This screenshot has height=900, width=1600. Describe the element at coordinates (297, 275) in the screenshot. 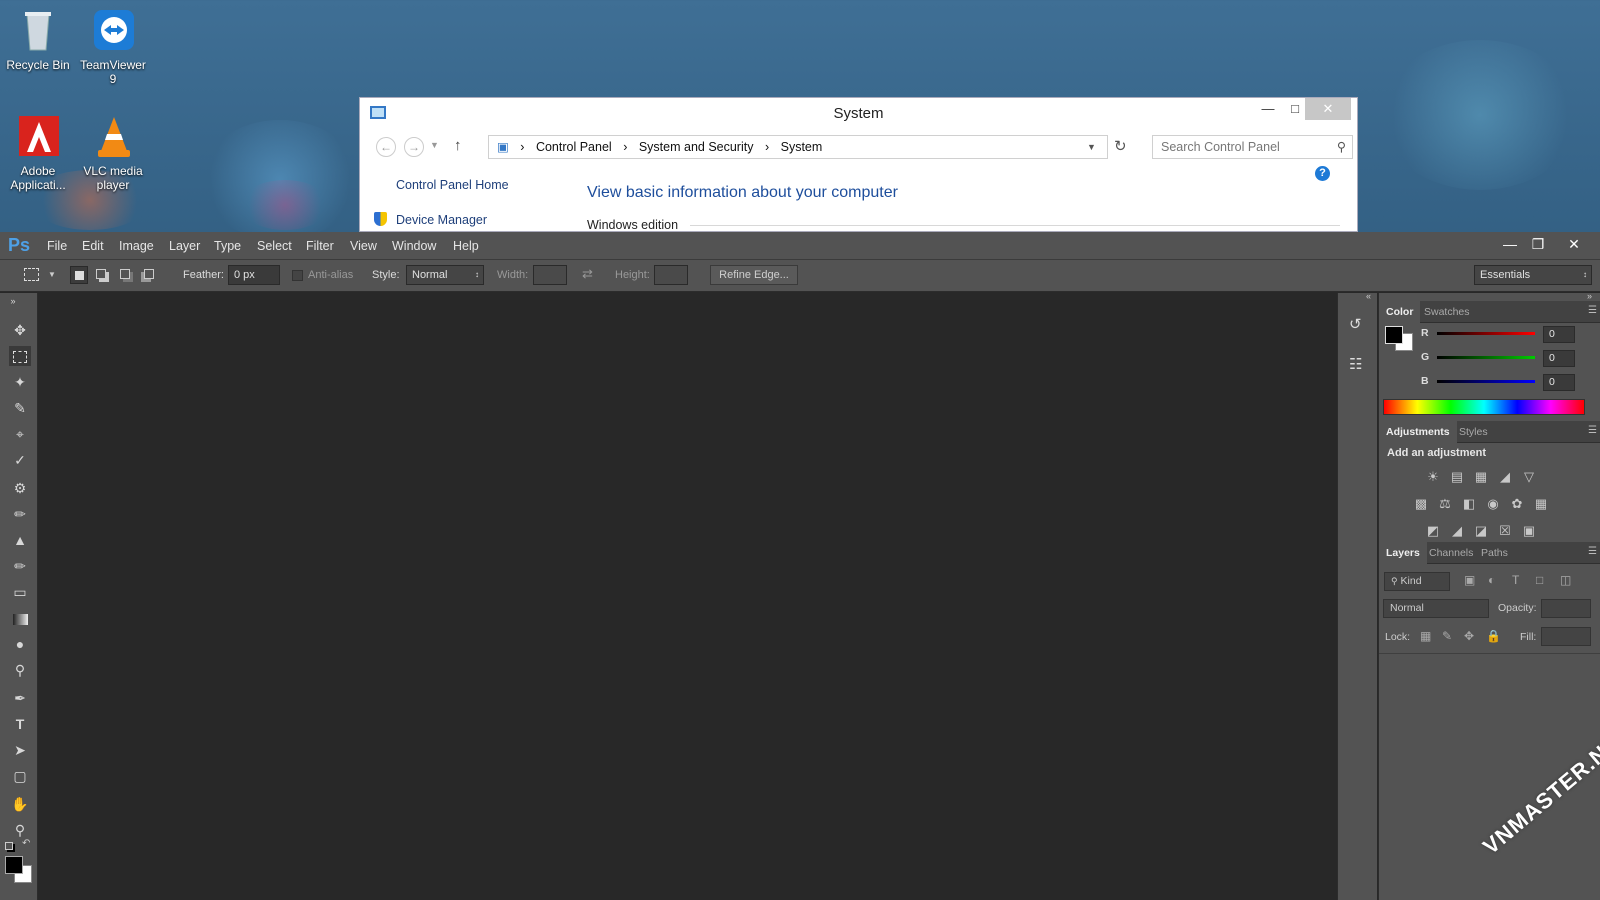

I see `antialias-checkbox` at that location.